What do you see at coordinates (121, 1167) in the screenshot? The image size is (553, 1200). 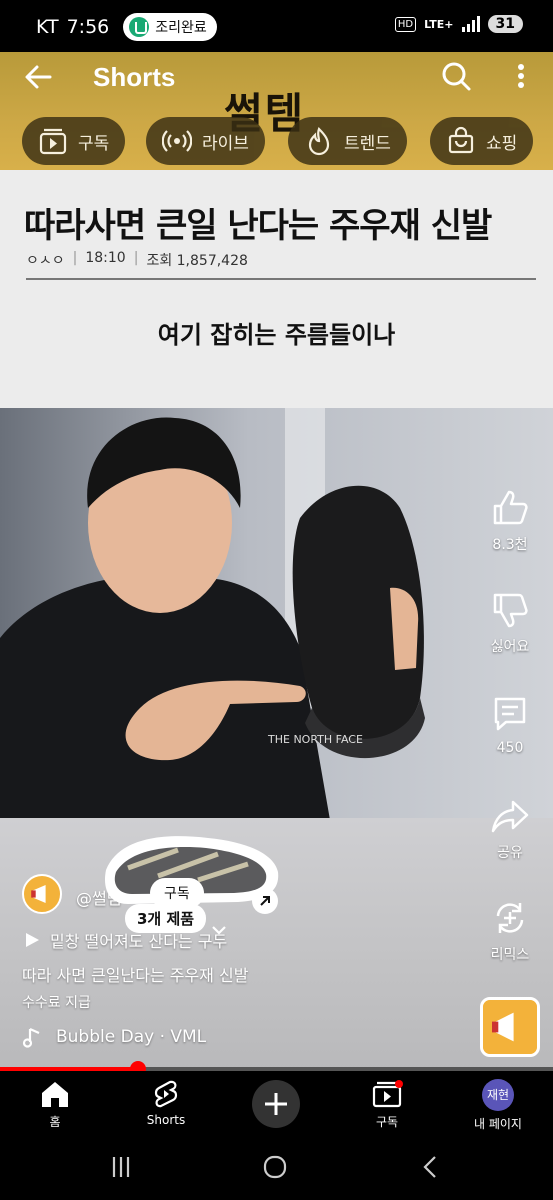 I see `recent-apps-icon` at bounding box center [121, 1167].